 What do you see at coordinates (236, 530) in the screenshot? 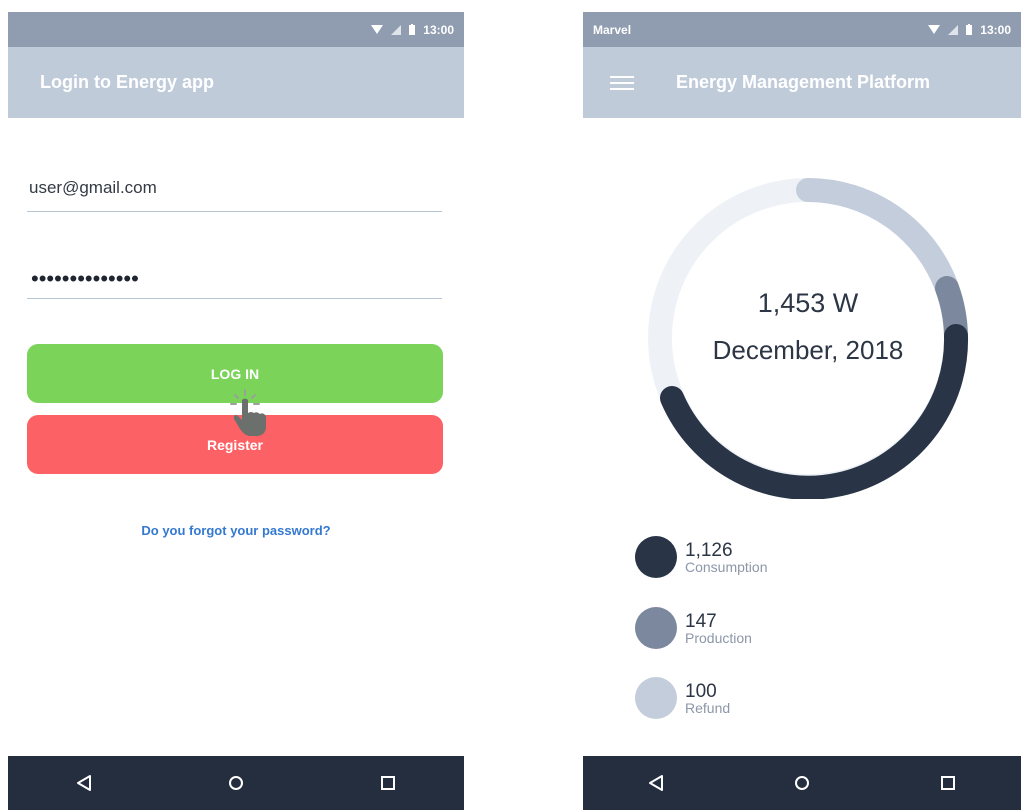
I see `forgot-password-link: Do you forgot your password?` at bounding box center [236, 530].